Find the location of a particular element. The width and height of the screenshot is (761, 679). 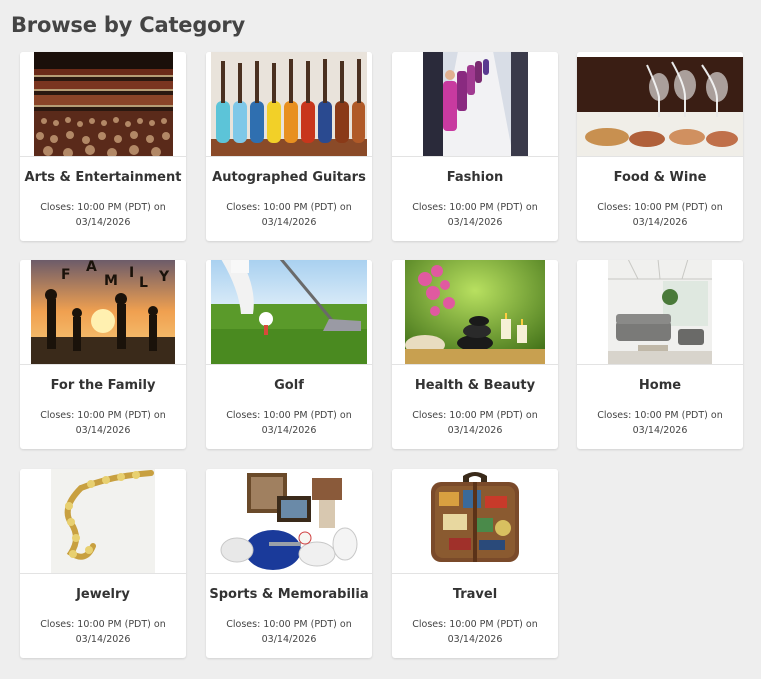

category-name: Arts & Entertainment is located at coordinates (103, 177).